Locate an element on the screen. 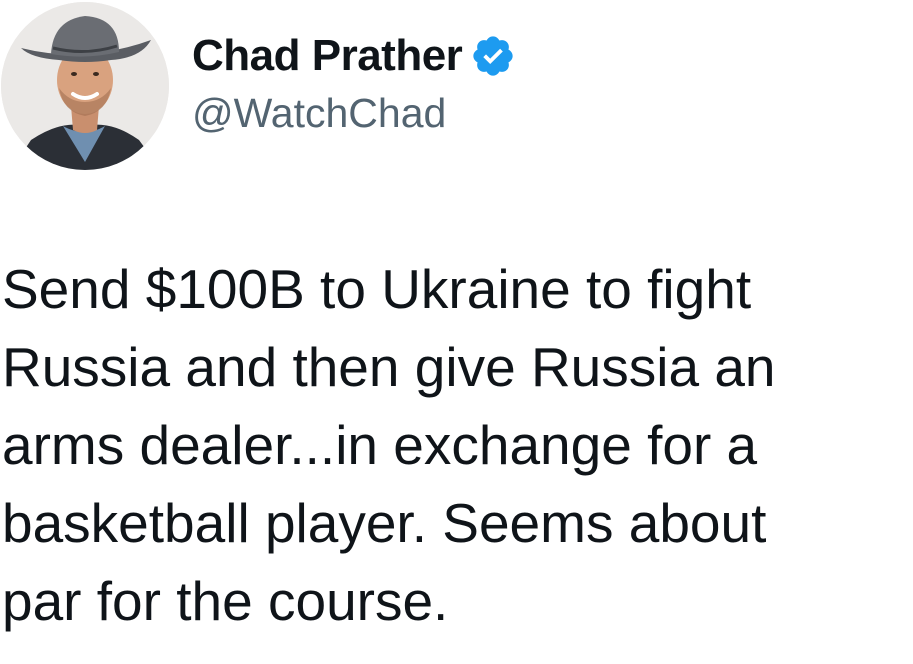 This screenshot has height=664, width=913. author-handle: @WatchChad is located at coordinates (319, 113).